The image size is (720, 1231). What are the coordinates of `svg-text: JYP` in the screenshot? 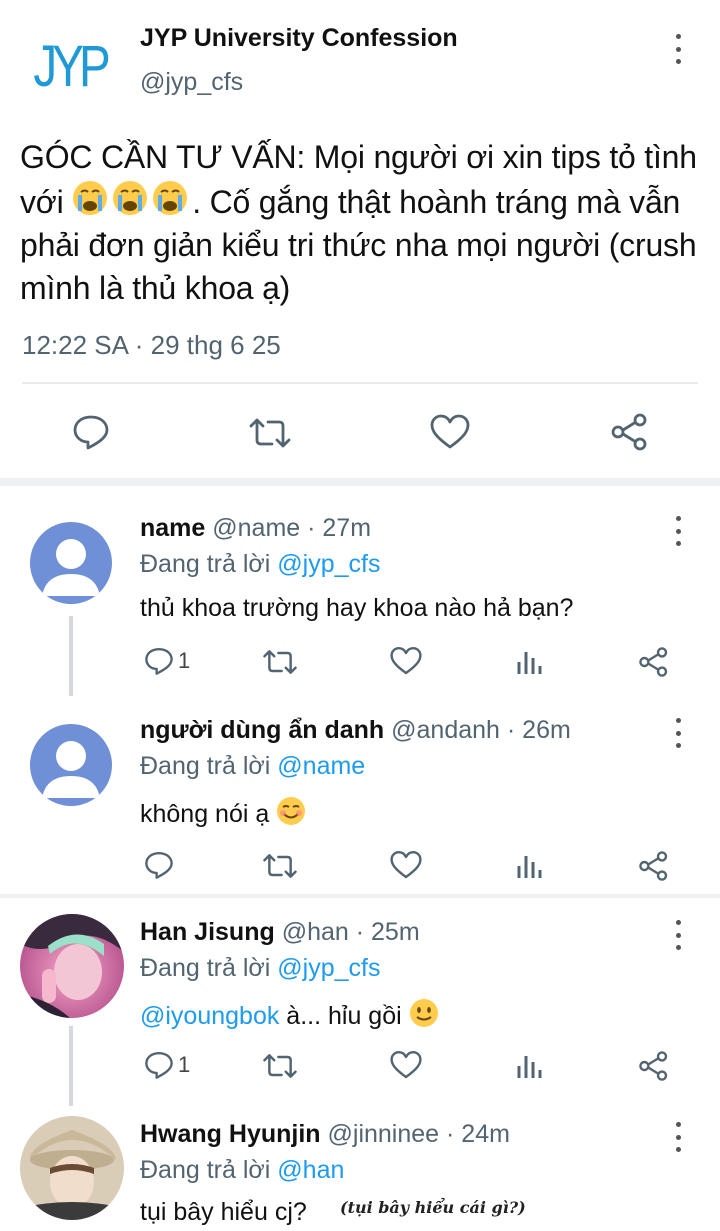 It's located at (70, 67).